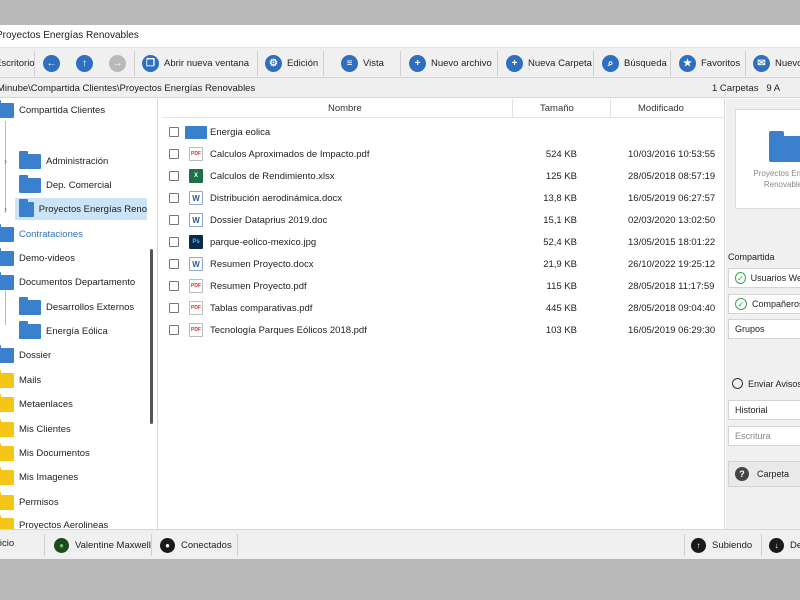  I want to click on tree-item-mis-imagenes: Mis Imagenes, so click(39, 477).